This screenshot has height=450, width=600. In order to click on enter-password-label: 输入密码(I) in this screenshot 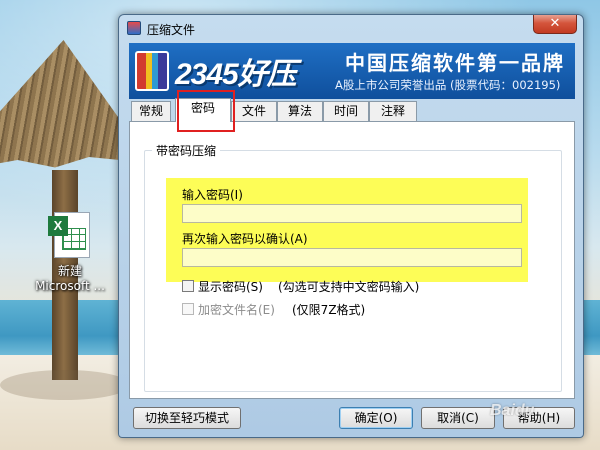, I will do `click(212, 195)`.